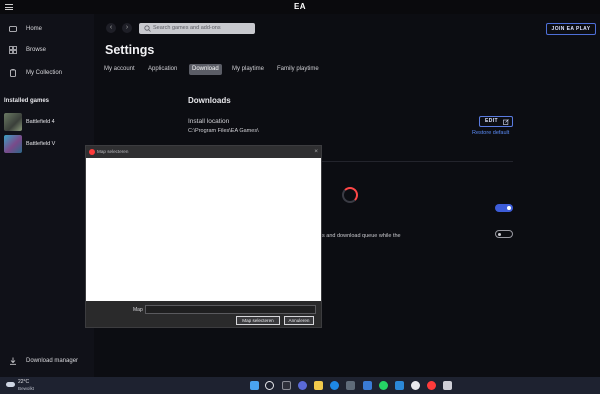  I want to click on tab-my-playtime: My playtime, so click(248, 69).